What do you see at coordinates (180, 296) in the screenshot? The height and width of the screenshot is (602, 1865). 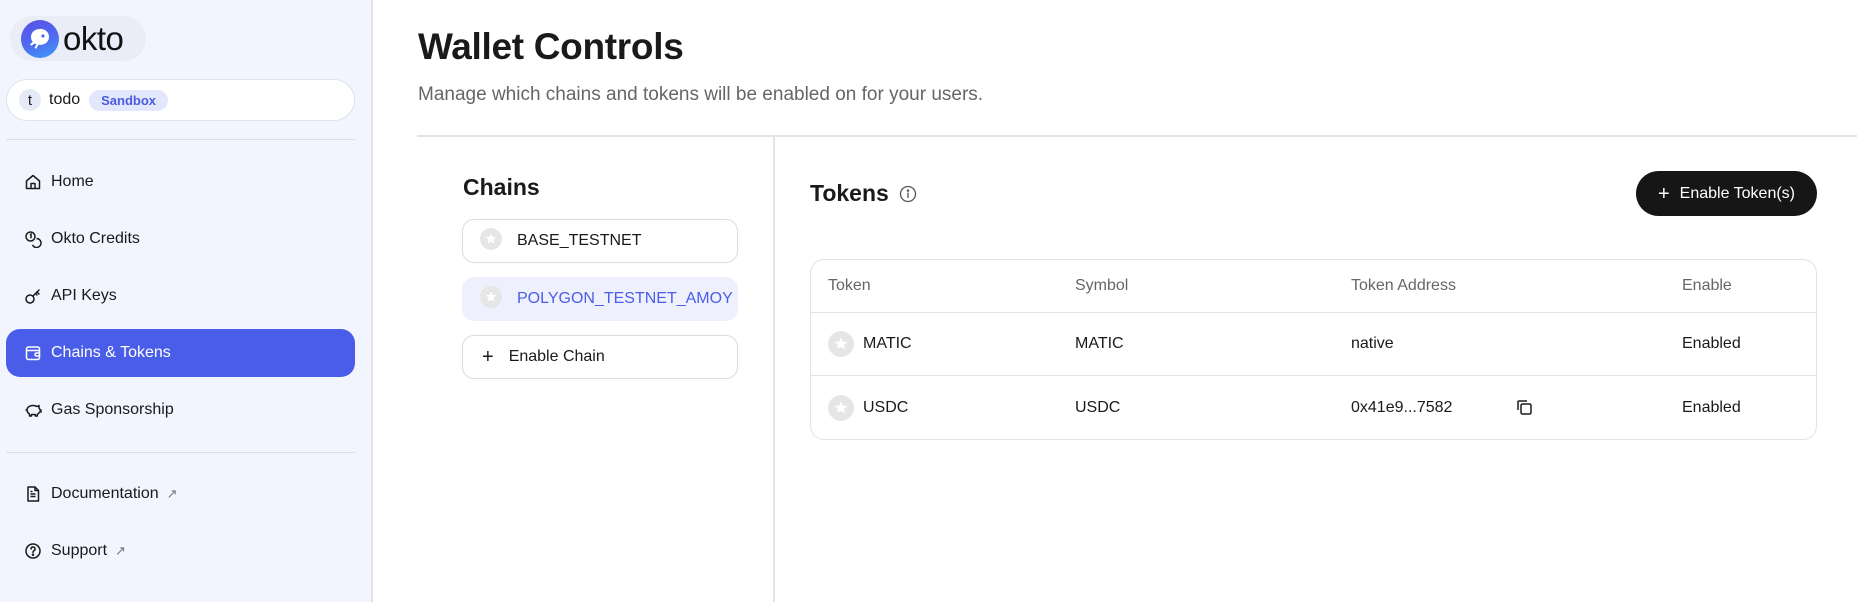 I see `sidebar-item-api-keys: API Keys` at bounding box center [180, 296].